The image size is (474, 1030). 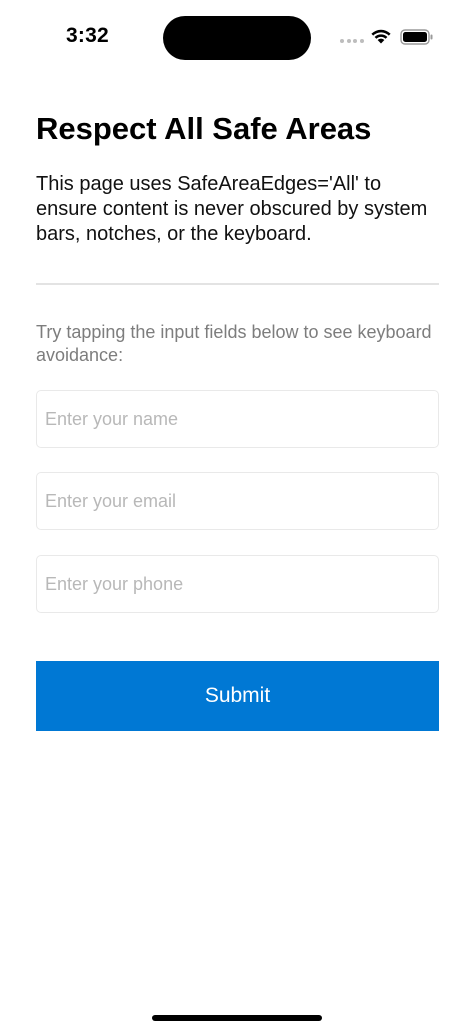 I want to click on divider, so click(x=237, y=284).